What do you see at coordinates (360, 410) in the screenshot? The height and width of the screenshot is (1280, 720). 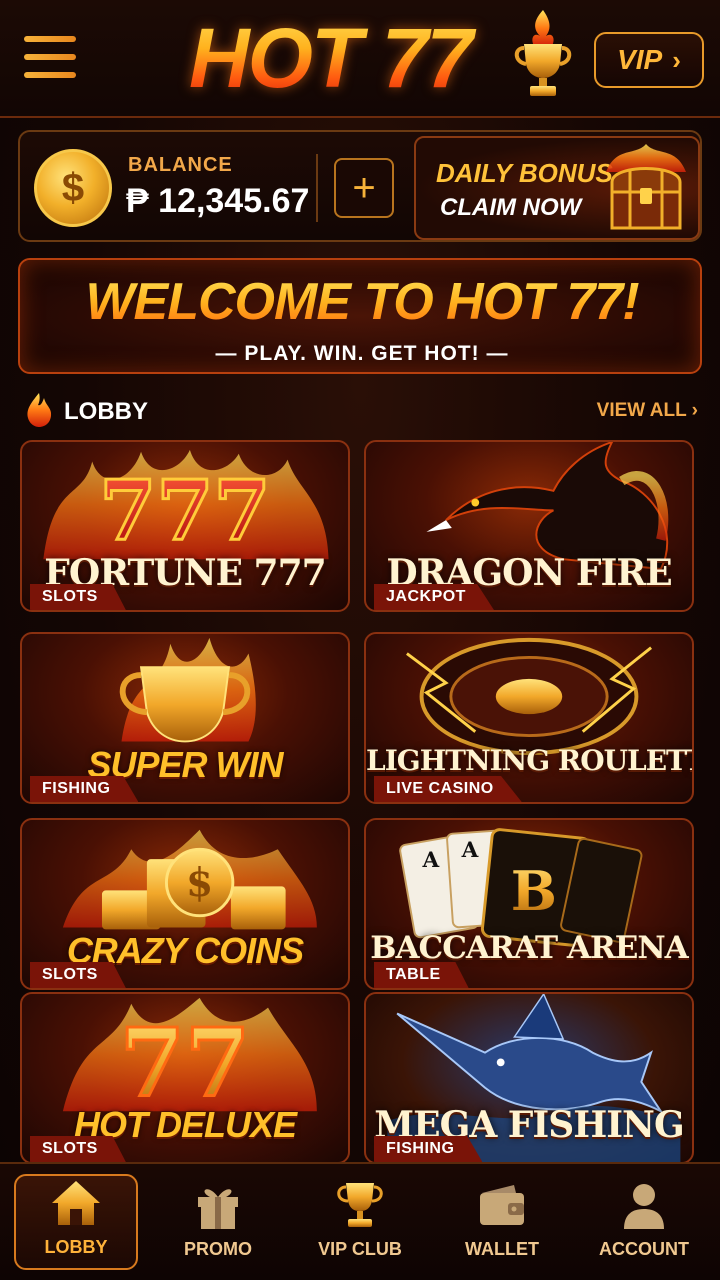 I see `lobby-section-header: LOBBY VIEW ALL ›` at bounding box center [360, 410].